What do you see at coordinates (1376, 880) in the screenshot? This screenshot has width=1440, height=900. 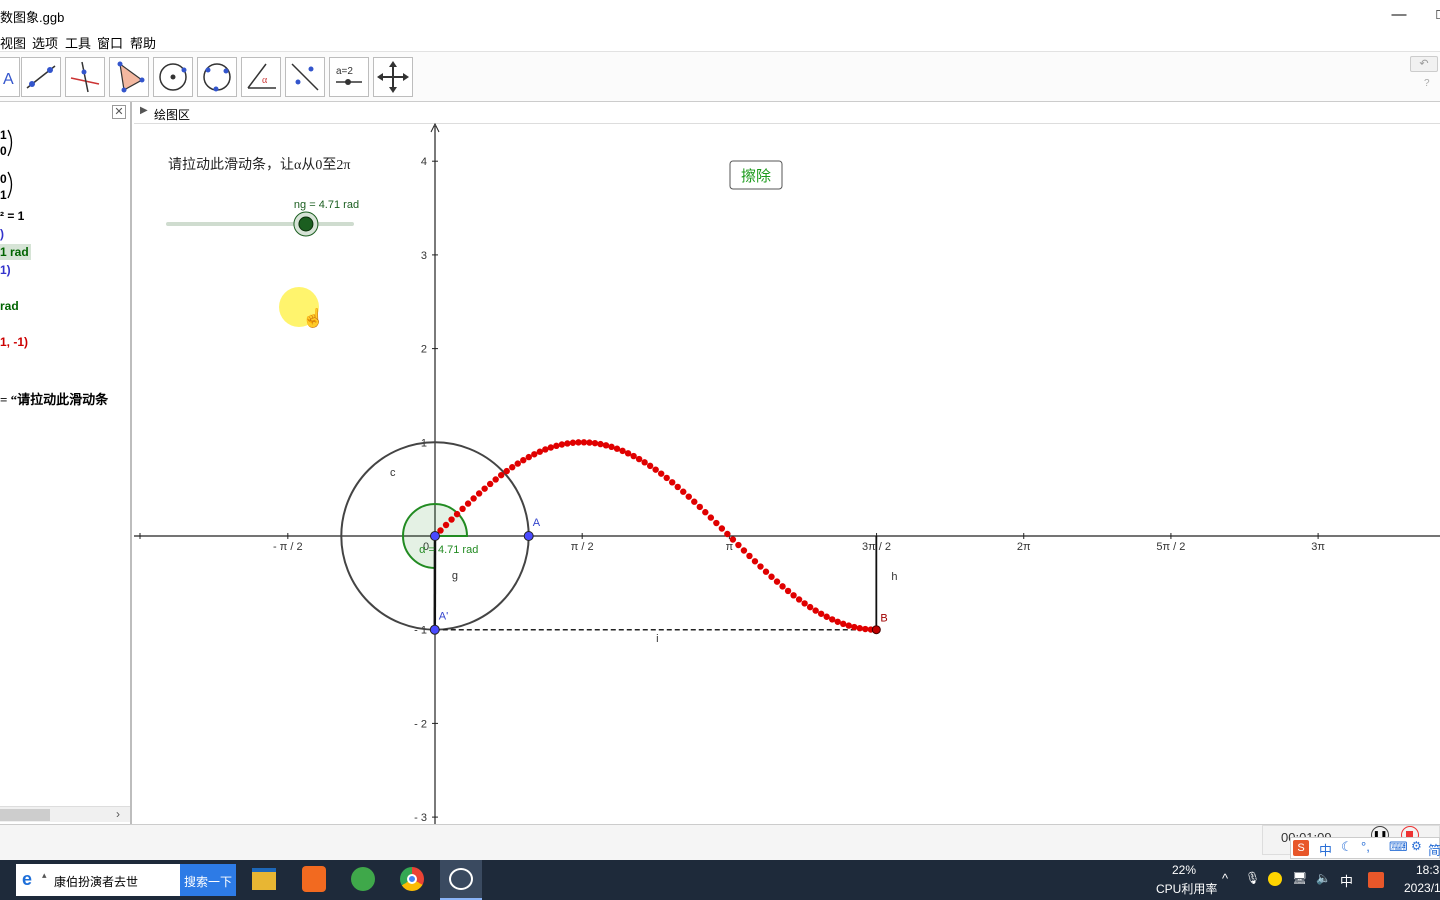 I see `sogou-tray-icon` at bounding box center [1376, 880].